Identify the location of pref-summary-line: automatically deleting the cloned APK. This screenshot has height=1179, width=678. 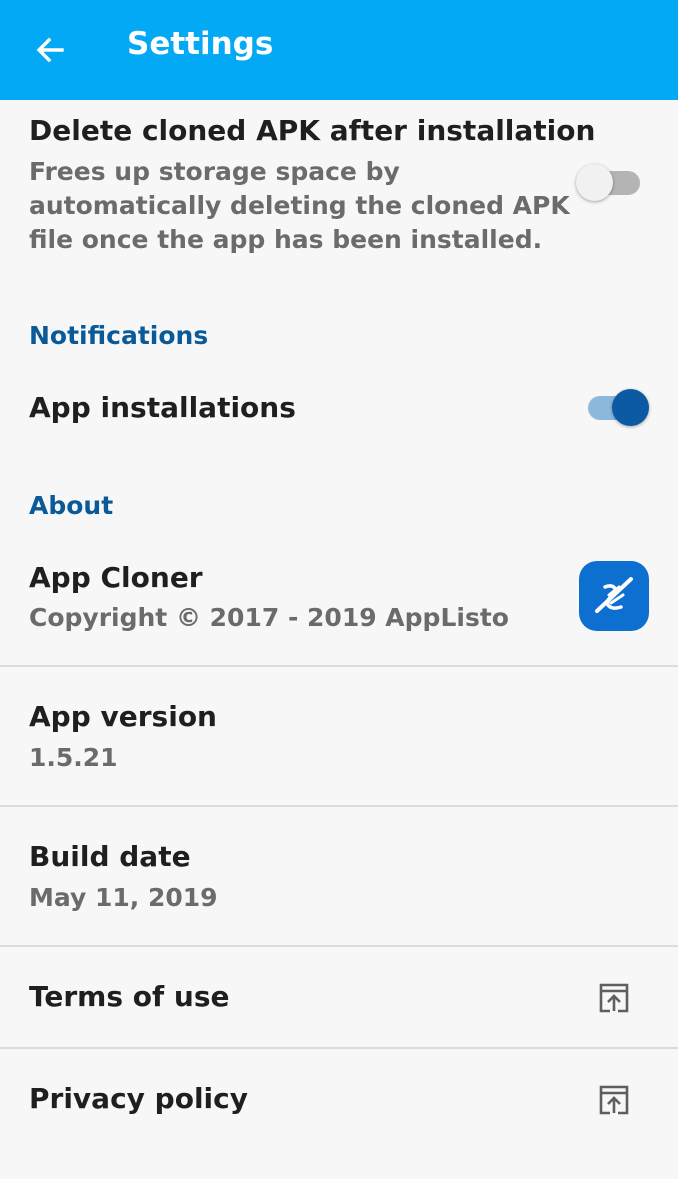
(299, 205).